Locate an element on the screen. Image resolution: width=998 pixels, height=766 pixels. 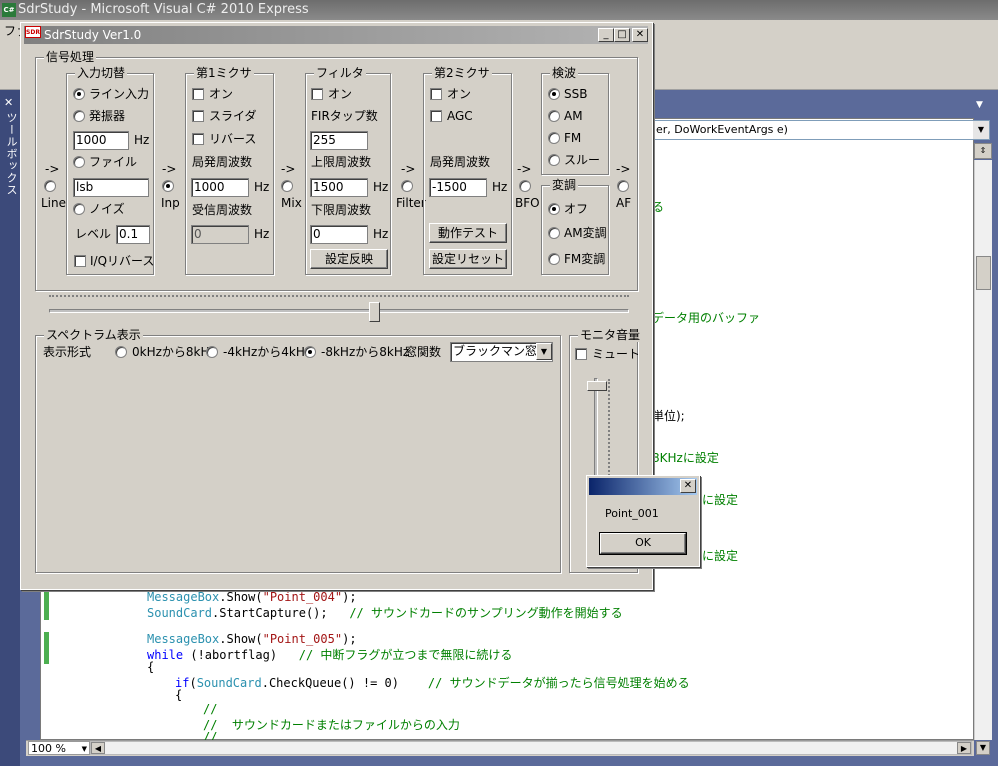
mixer1-lo-input: 1000 is located at coordinates (220, 187).